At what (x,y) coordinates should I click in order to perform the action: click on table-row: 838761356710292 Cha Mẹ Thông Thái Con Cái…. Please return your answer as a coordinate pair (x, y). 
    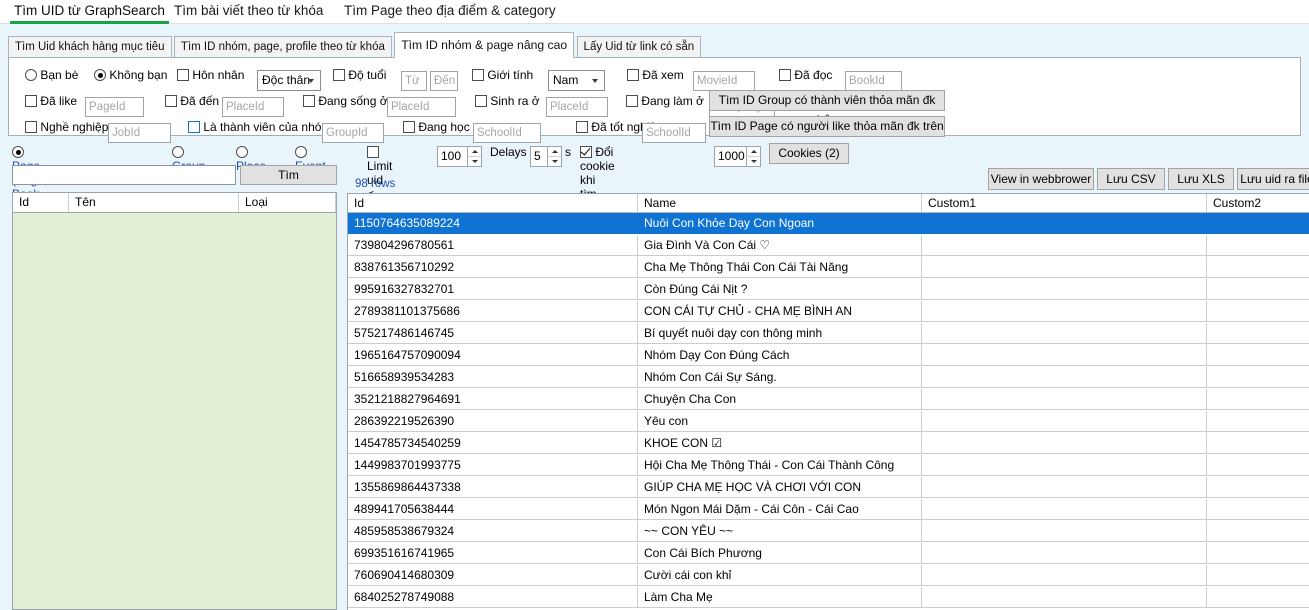
    Looking at the image, I should click on (828, 268).